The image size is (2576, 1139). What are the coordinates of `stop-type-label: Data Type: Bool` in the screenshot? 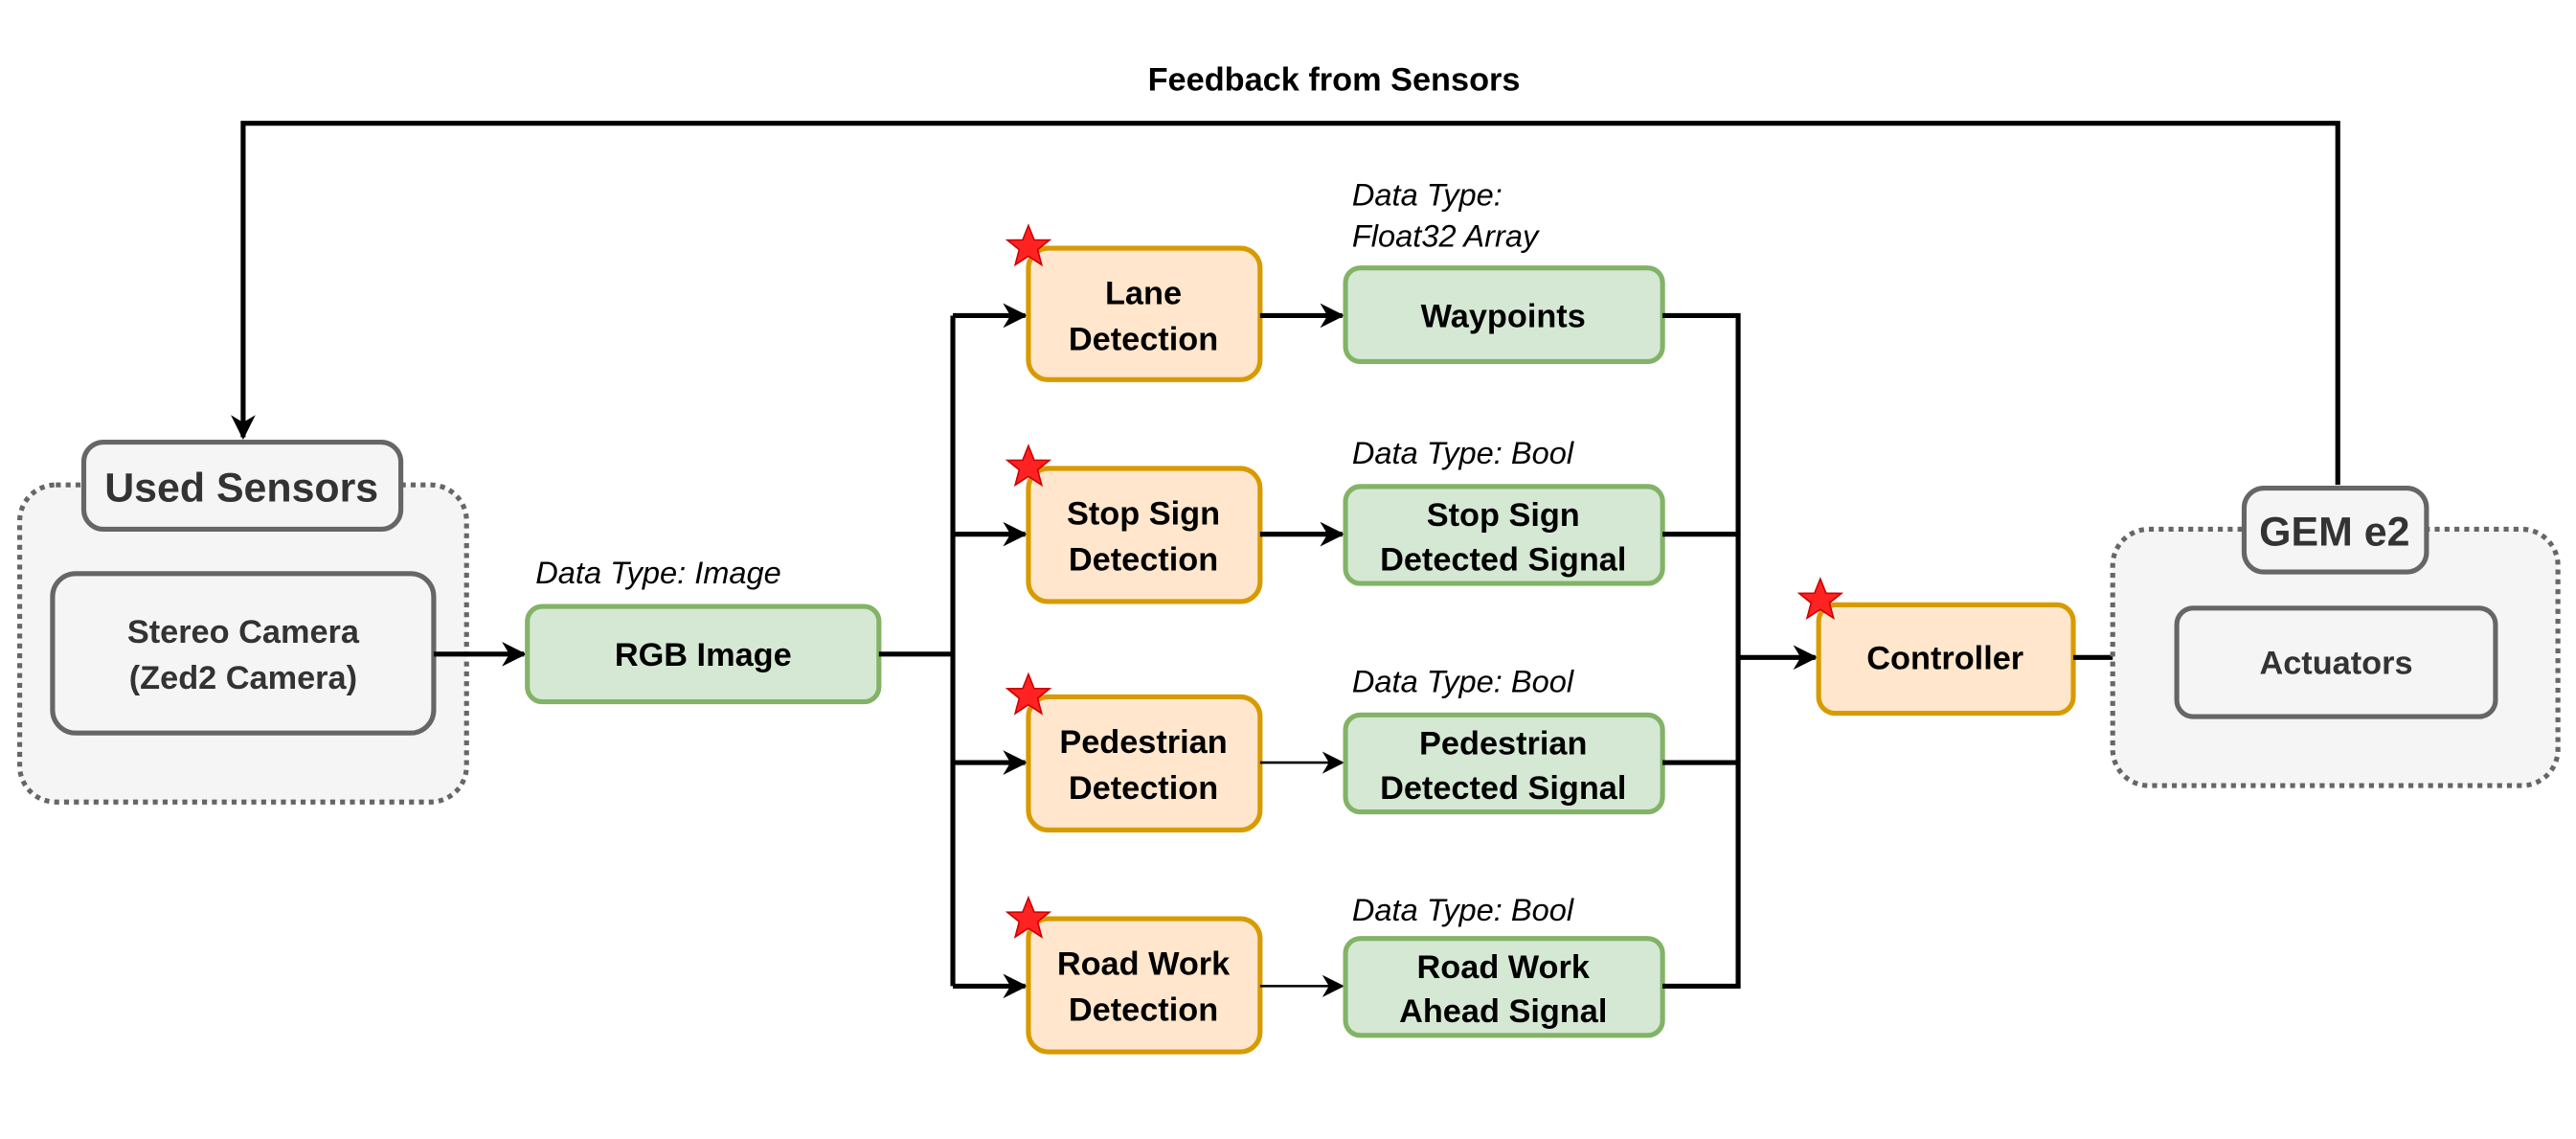 It's located at (1463, 452).